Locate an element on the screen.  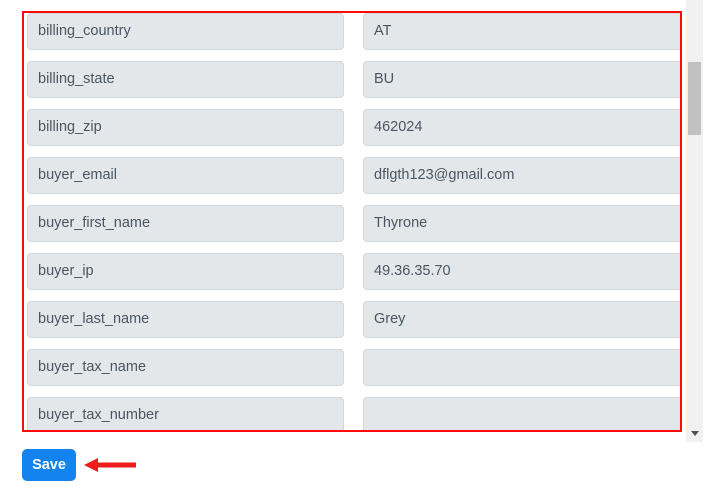
field-key-input: buyer_last_name is located at coordinates (185, 319).